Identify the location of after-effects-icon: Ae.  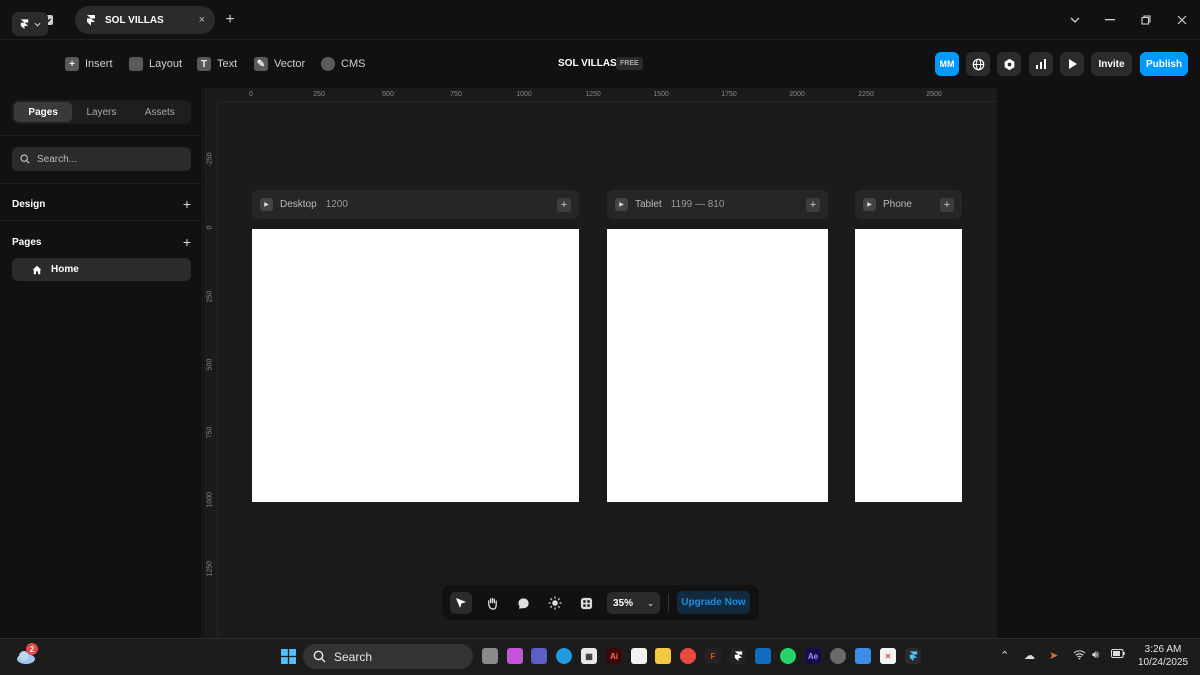
(813, 656).